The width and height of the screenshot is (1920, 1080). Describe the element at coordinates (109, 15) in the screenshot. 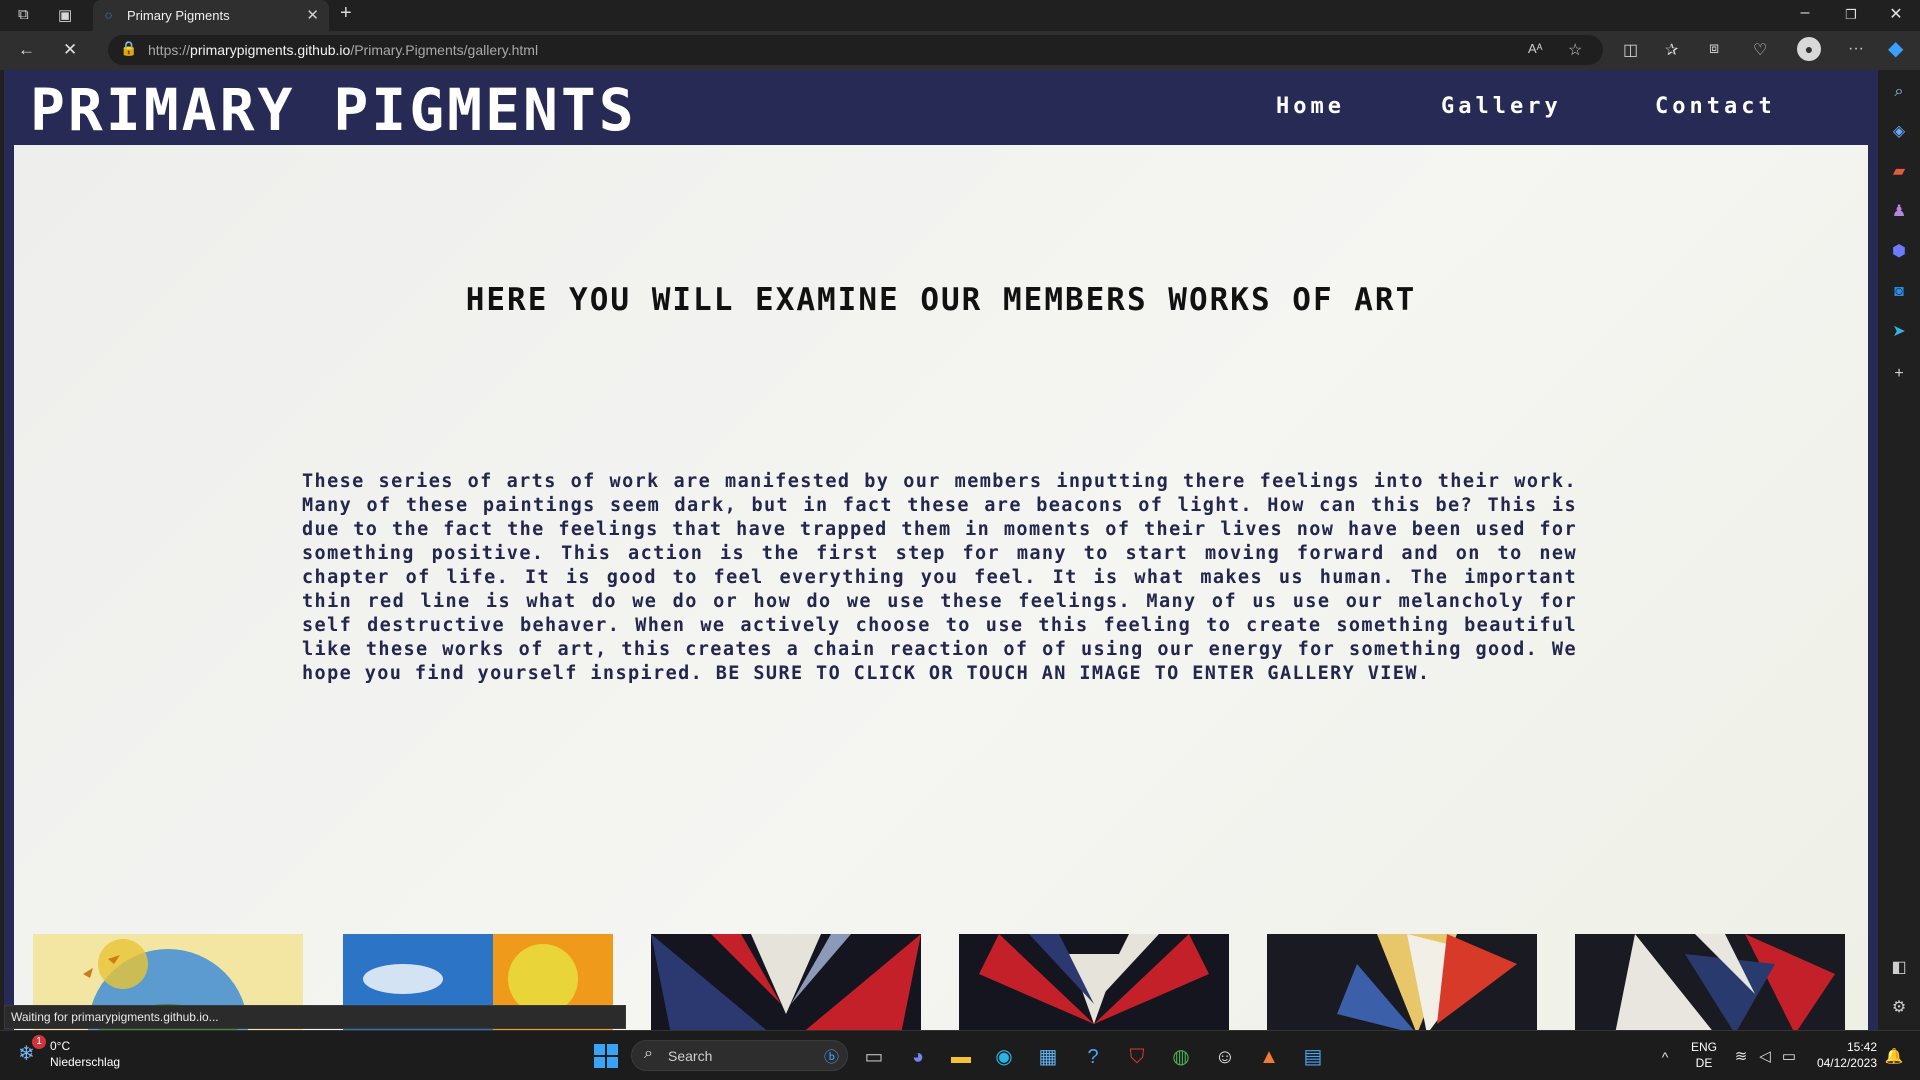

I see `loading-favicon-icon: ◌` at that location.